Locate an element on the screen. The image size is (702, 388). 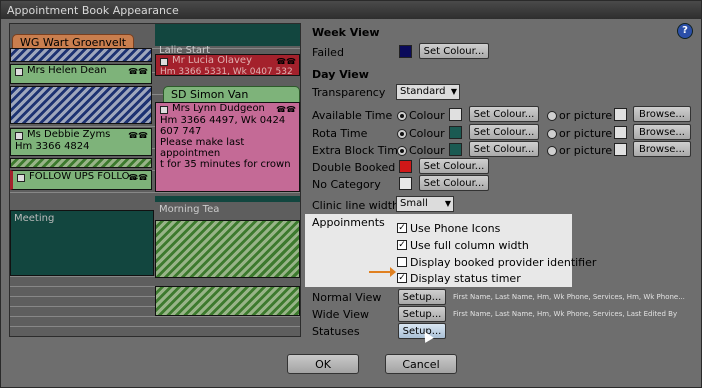
failed-label: Failed is located at coordinates (328, 52).